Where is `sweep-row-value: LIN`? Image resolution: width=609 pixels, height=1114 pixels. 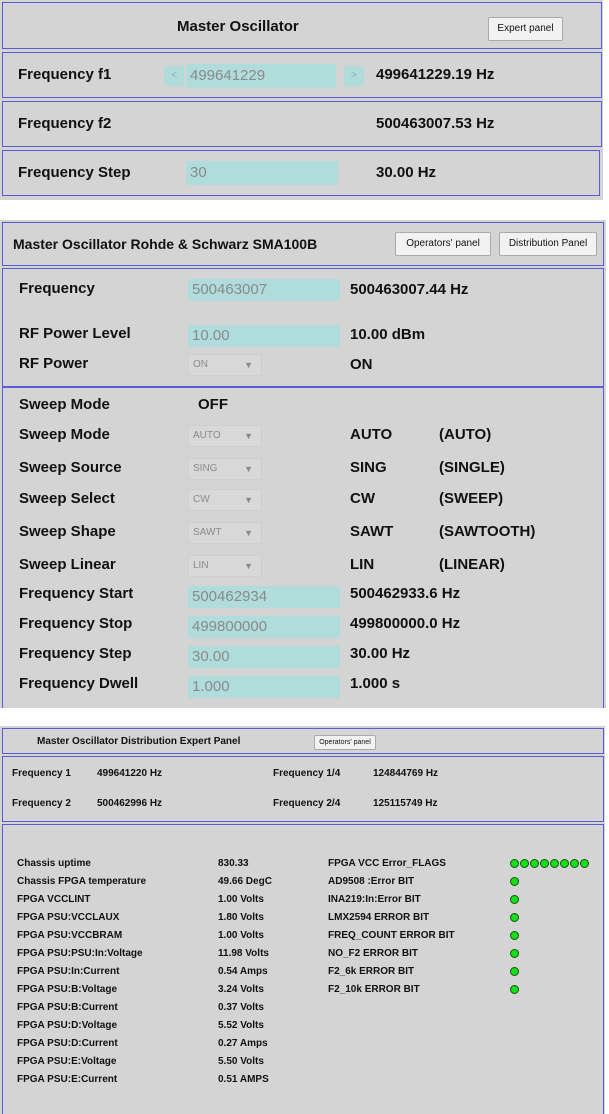 sweep-row-value: LIN is located at coordinates (362, 564).